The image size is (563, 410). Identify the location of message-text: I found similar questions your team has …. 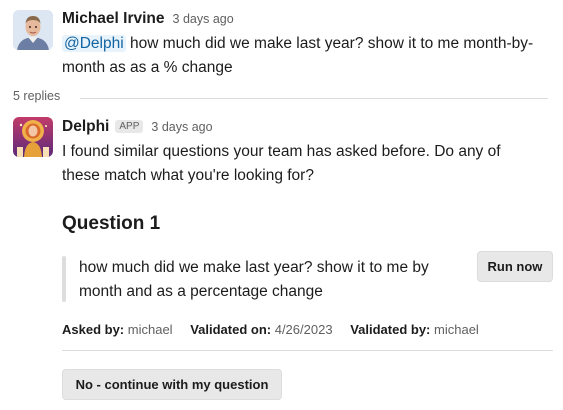
(281, 163).